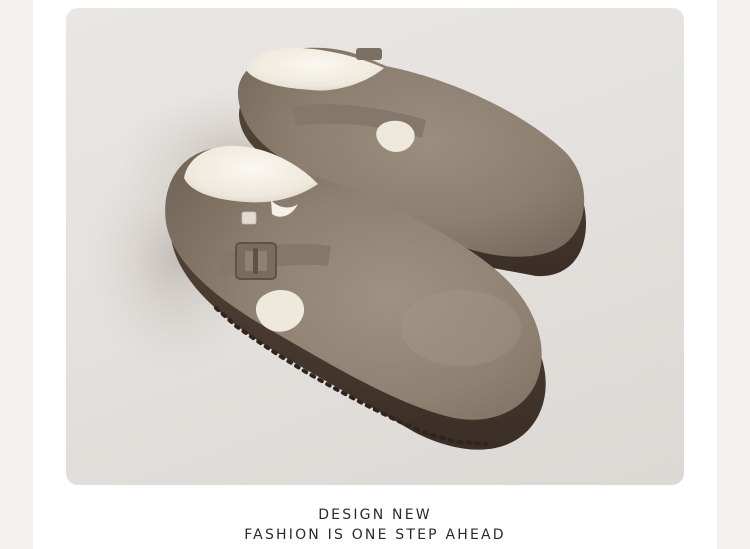 The height and width of the screenshot is (549, 750). What do you see at coordinates (256, 261) in the screenshot?
I see `buckle` at bounding box center [256, 261].